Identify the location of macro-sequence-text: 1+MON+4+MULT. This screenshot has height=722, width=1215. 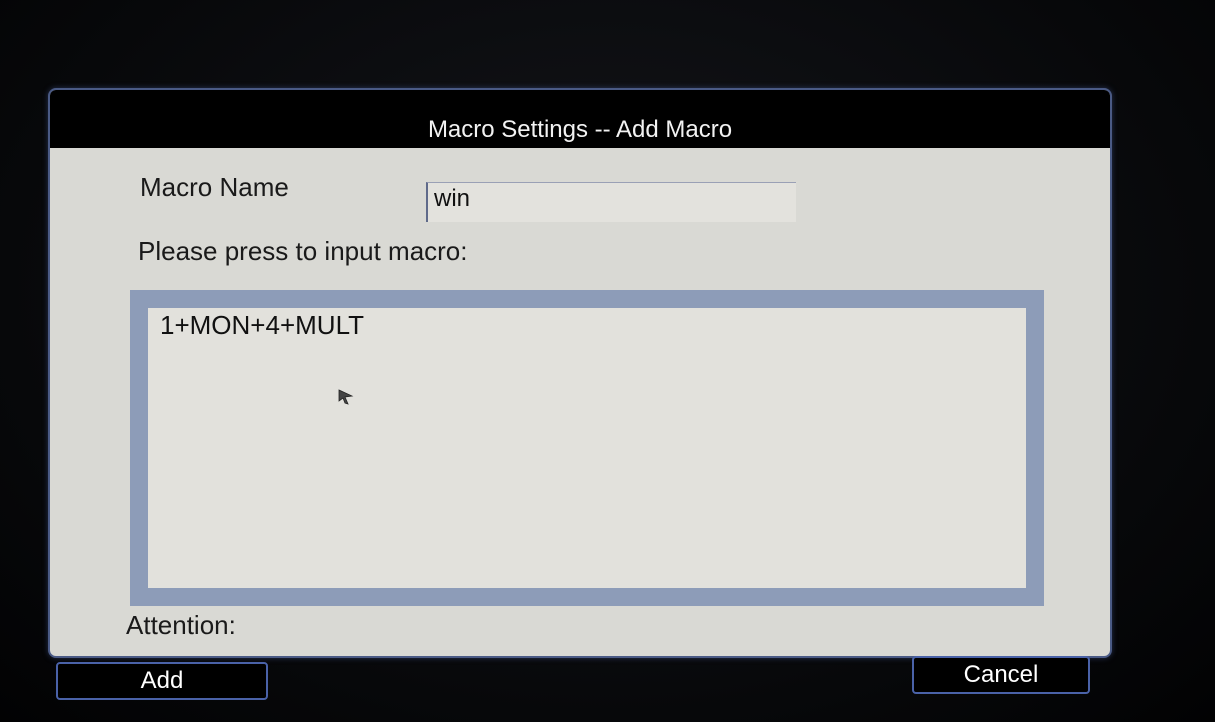
(262, 325).